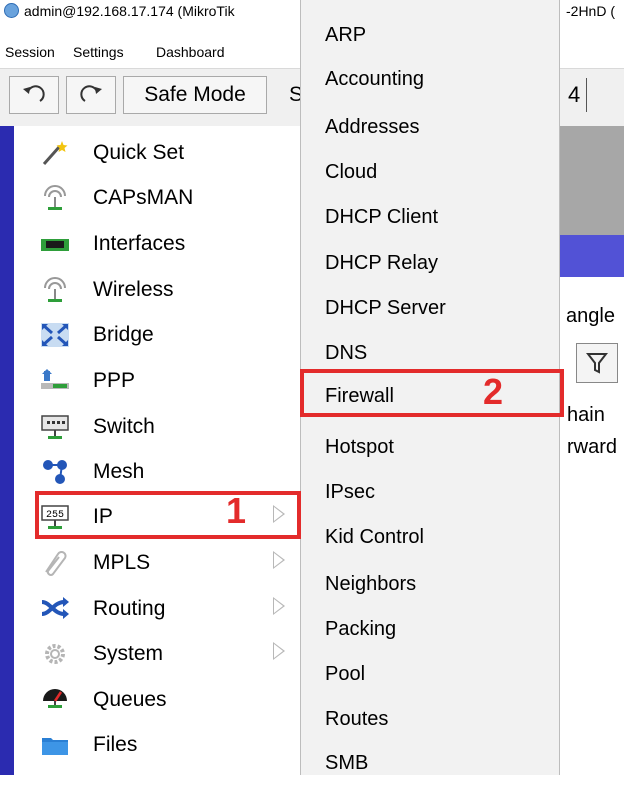 This screenshot has height=796, width=624. Describe the element at coordinates (130, 699) in the screenshot. I see `sidebar-item-label: Queues` at that location.